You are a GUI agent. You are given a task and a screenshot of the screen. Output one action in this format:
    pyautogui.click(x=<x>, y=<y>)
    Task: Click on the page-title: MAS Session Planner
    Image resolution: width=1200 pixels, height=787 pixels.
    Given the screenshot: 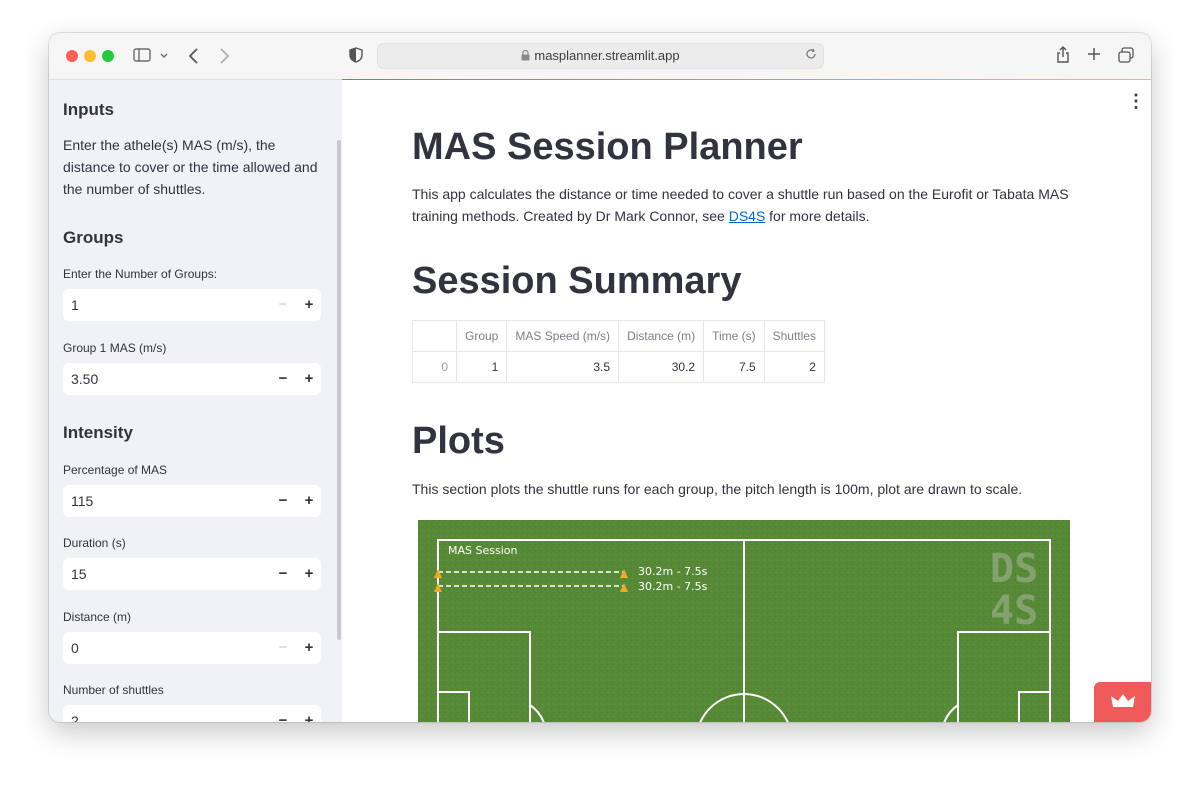 What is the action you would take?
    pyautogui.click(x=607, y=147)
    